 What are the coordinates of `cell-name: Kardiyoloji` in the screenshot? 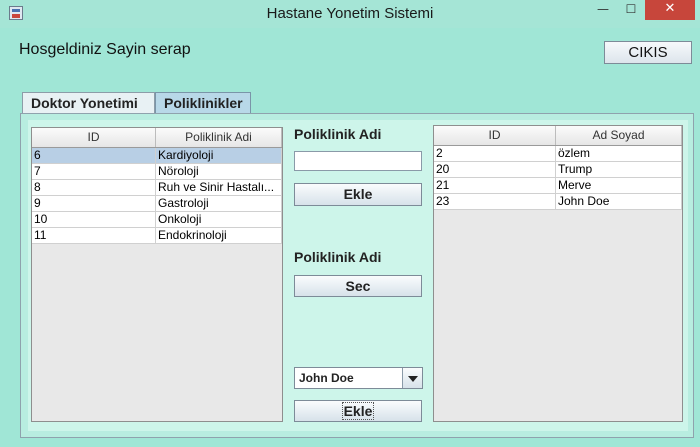 It's located at (219, 155).